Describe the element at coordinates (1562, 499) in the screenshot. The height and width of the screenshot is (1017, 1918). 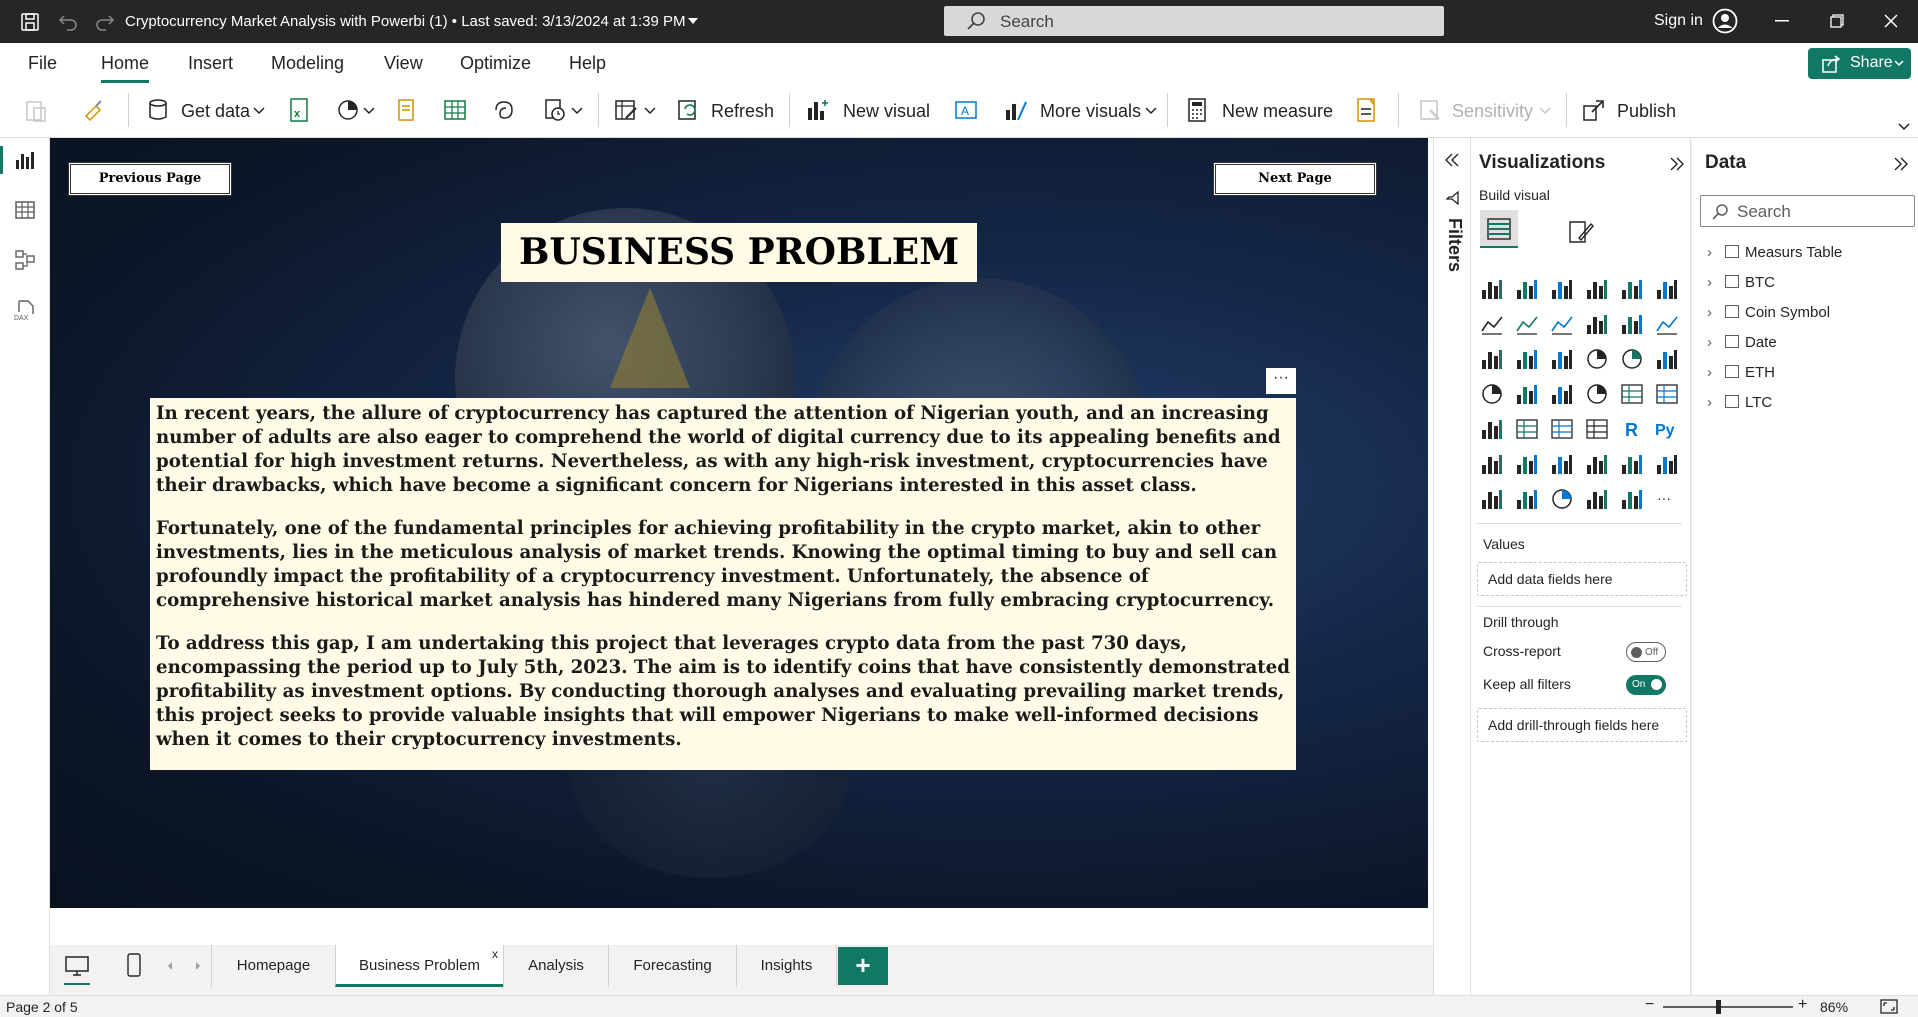
I see `arcgis-icon` at that location.